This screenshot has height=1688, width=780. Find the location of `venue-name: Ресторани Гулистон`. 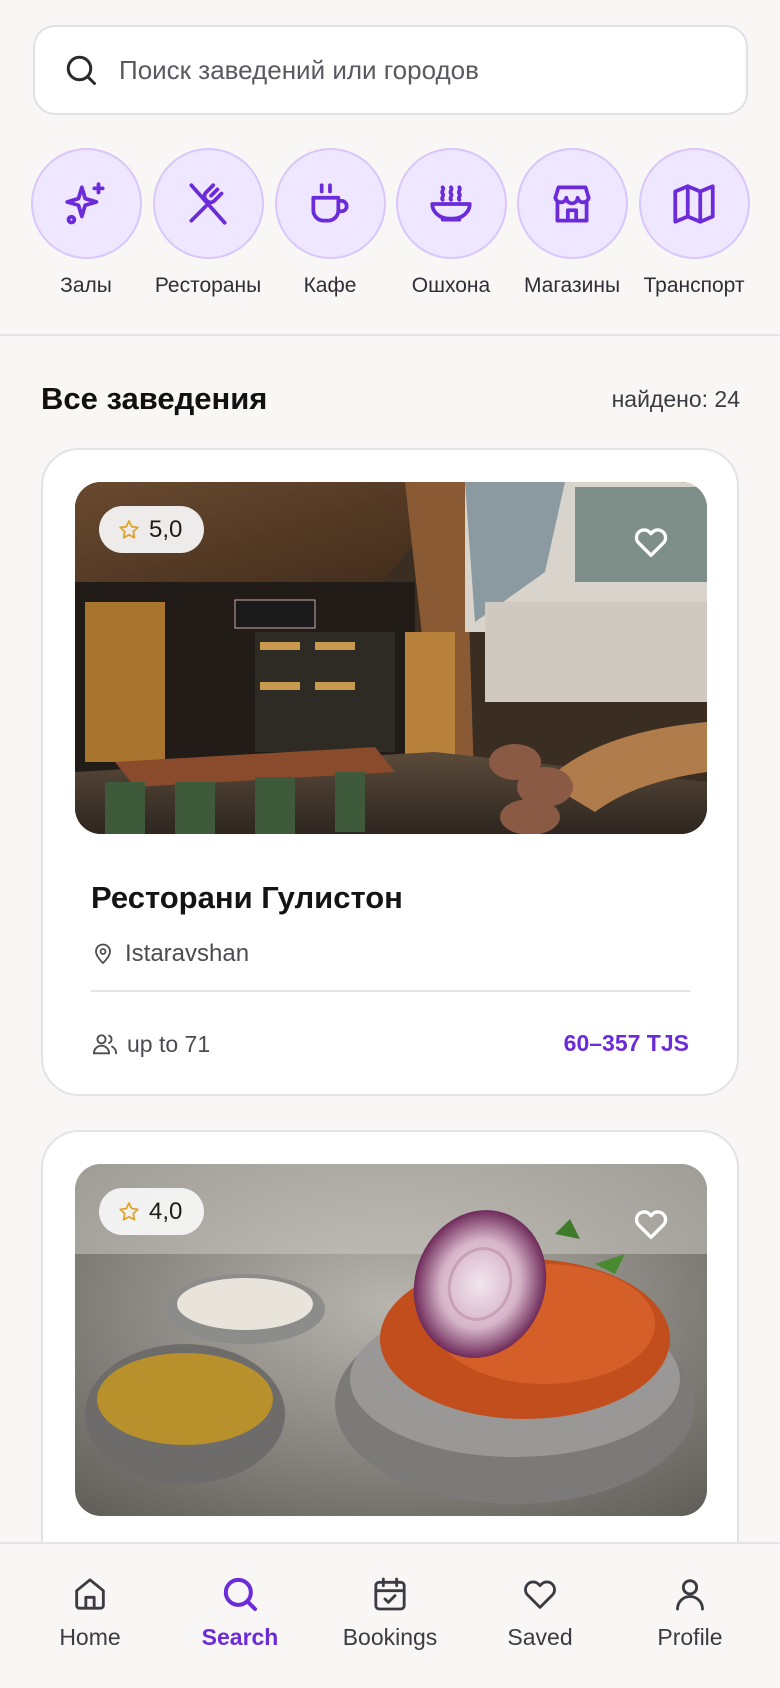

venue-name: Ресторани Гулистон is located at coordinates (247, 898).